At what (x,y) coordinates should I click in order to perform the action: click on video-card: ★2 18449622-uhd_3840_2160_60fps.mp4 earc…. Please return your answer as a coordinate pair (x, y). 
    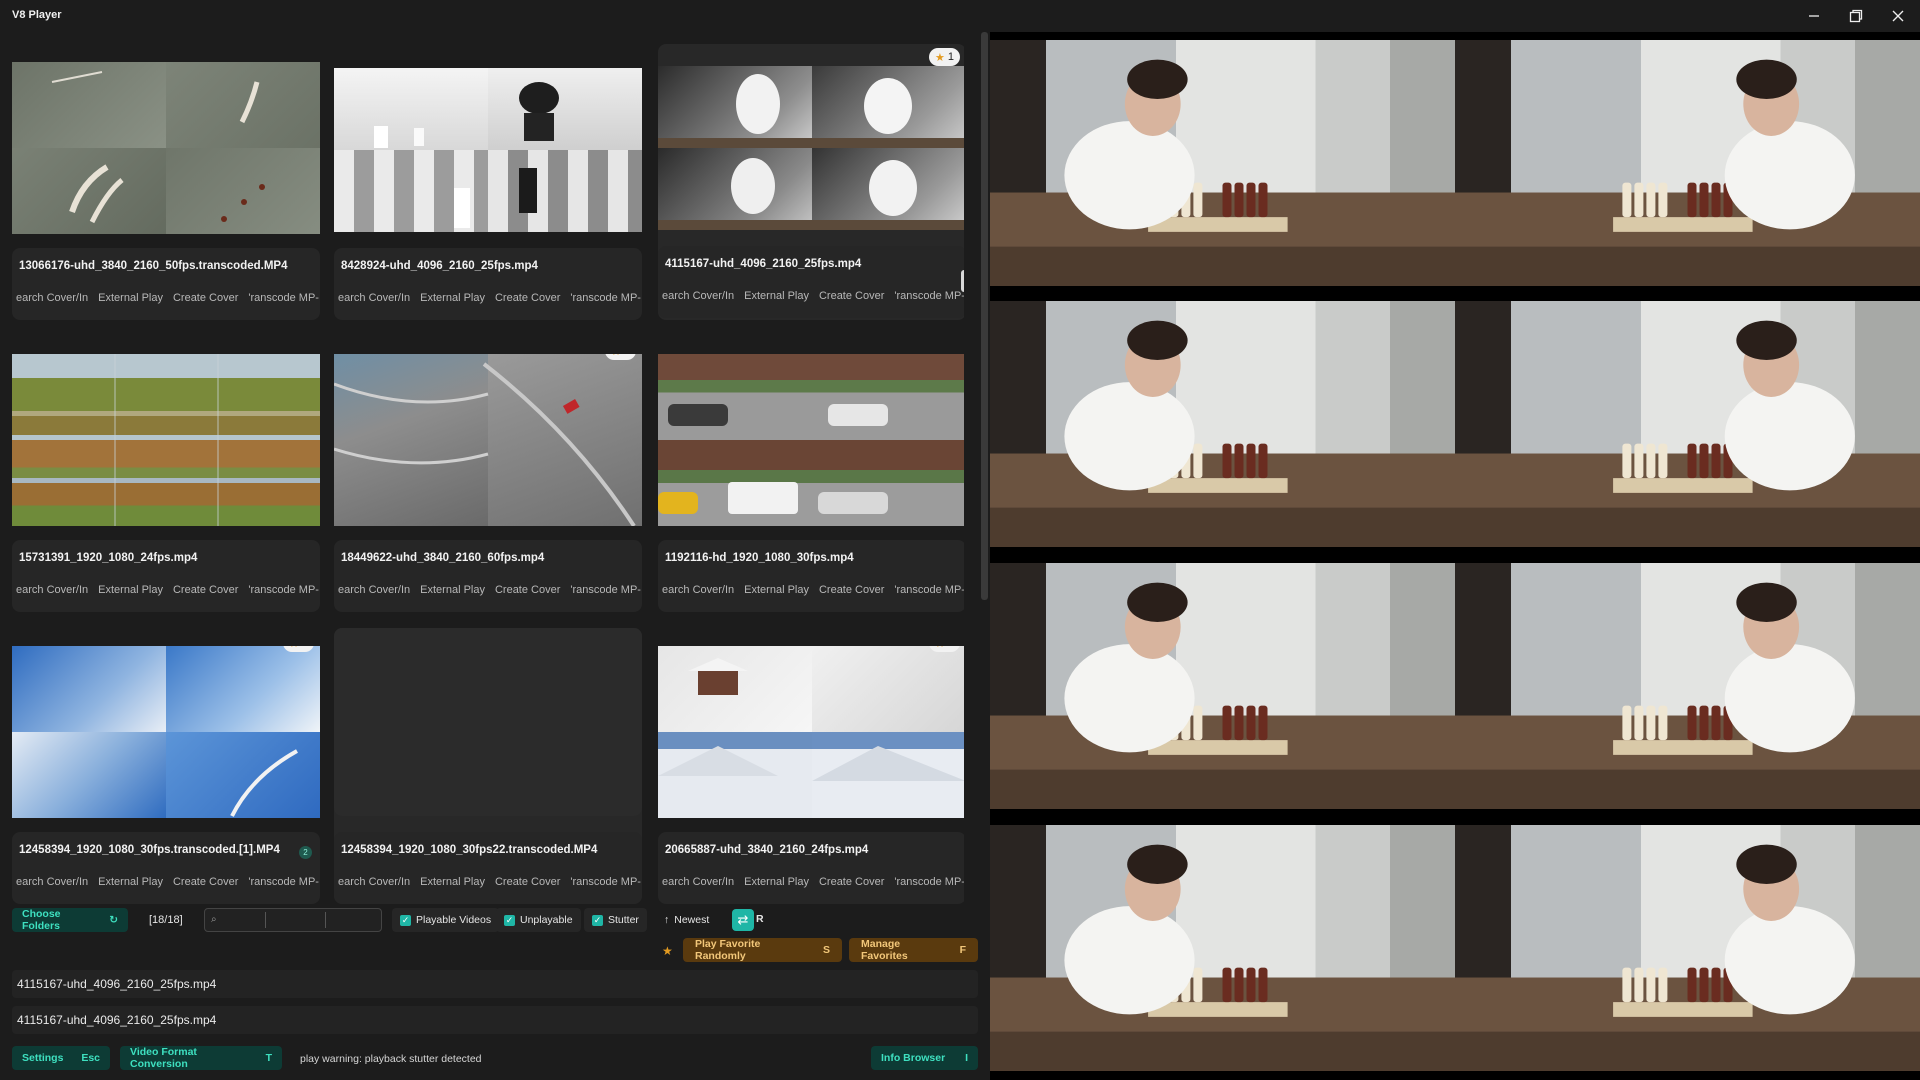
    Looking at the image, I should click on (488, 474).